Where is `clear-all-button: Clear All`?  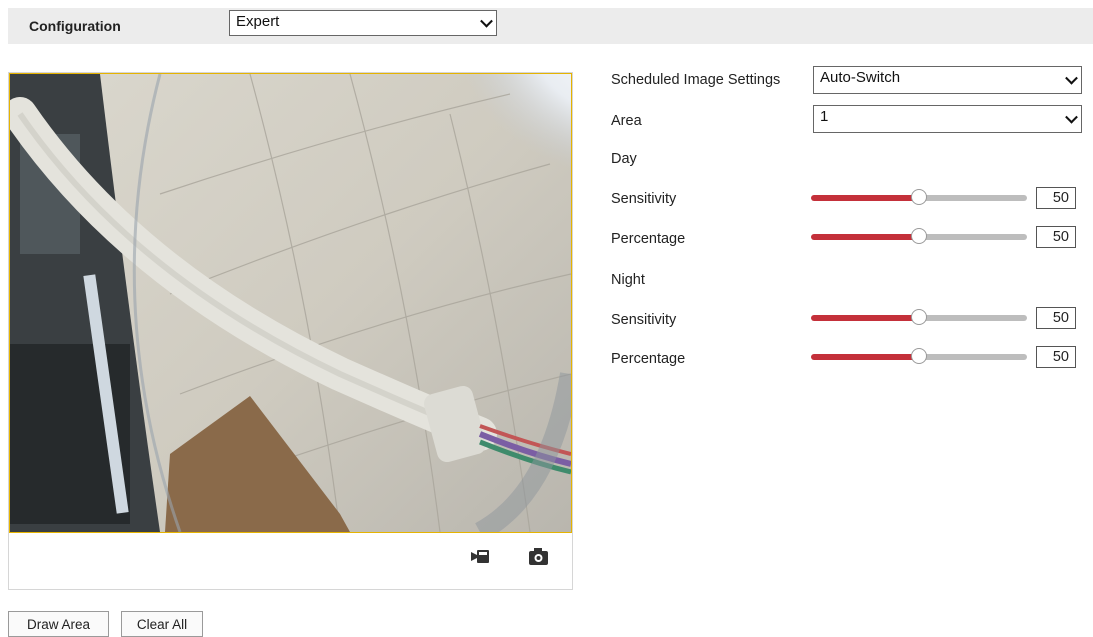 clear-all-button: Clear All is located at coordinates (162, 624).